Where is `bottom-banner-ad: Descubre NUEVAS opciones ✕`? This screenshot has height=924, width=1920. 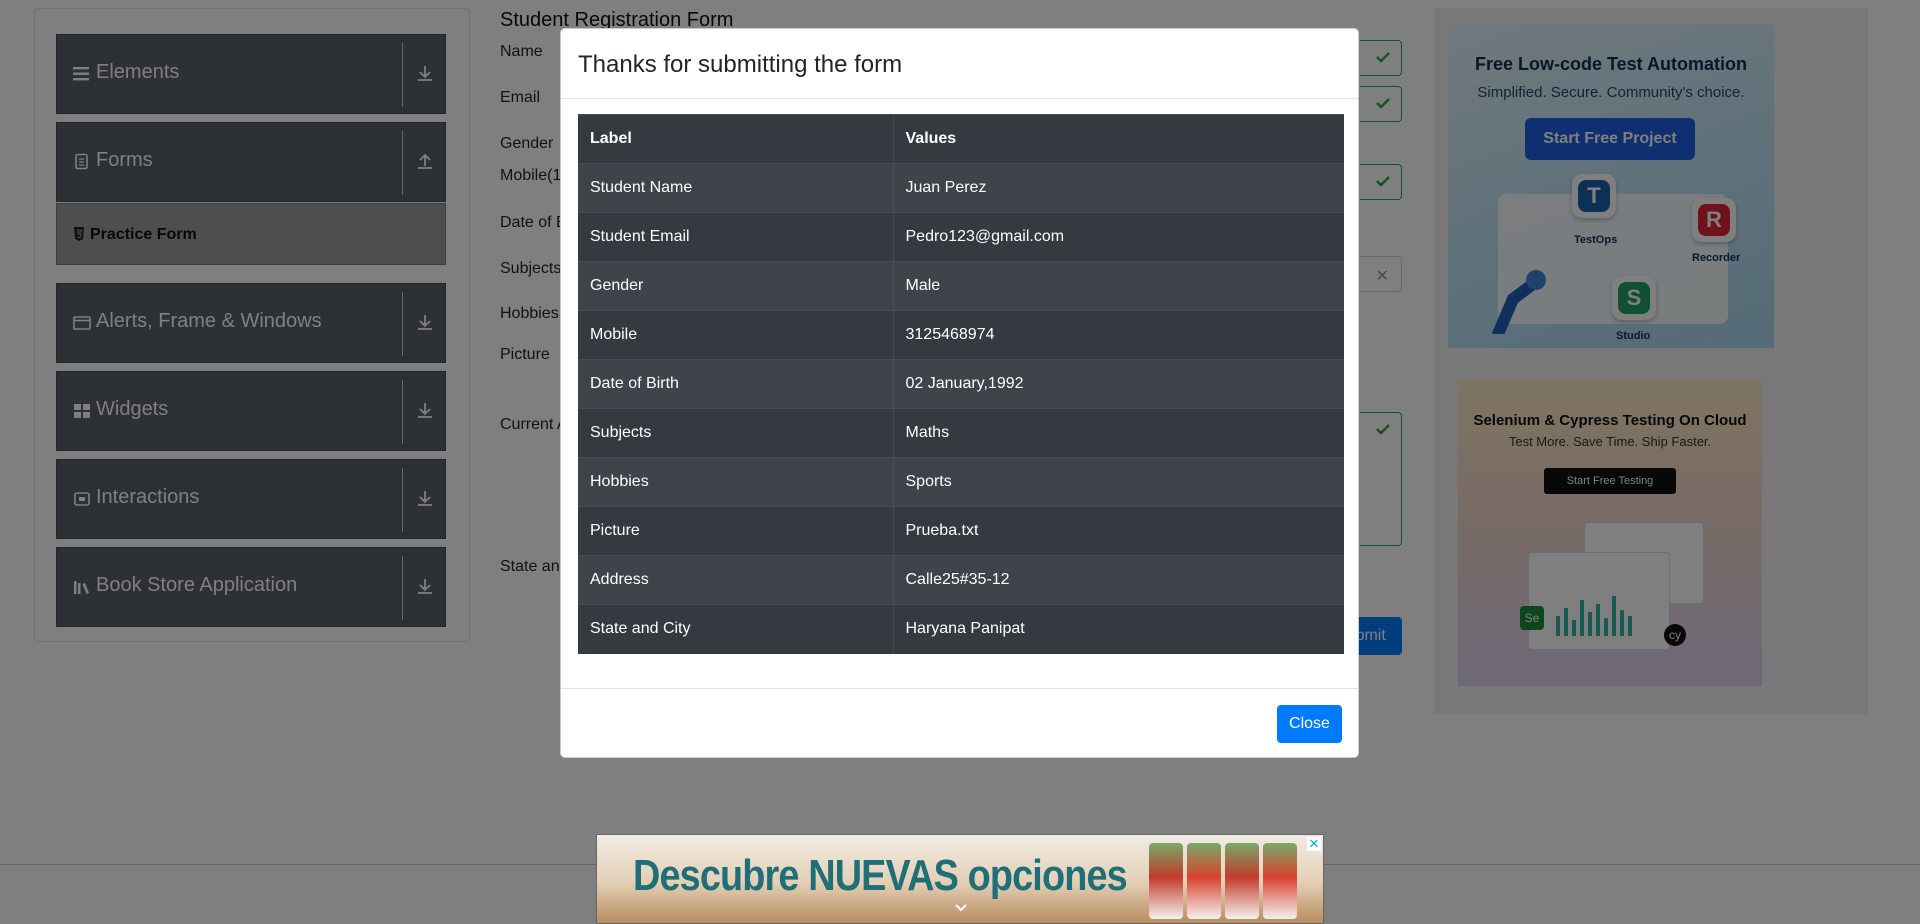 bottom-banner-ad: Descubre NUEVAS opciones ✕ is located at coordinates (960, 879).